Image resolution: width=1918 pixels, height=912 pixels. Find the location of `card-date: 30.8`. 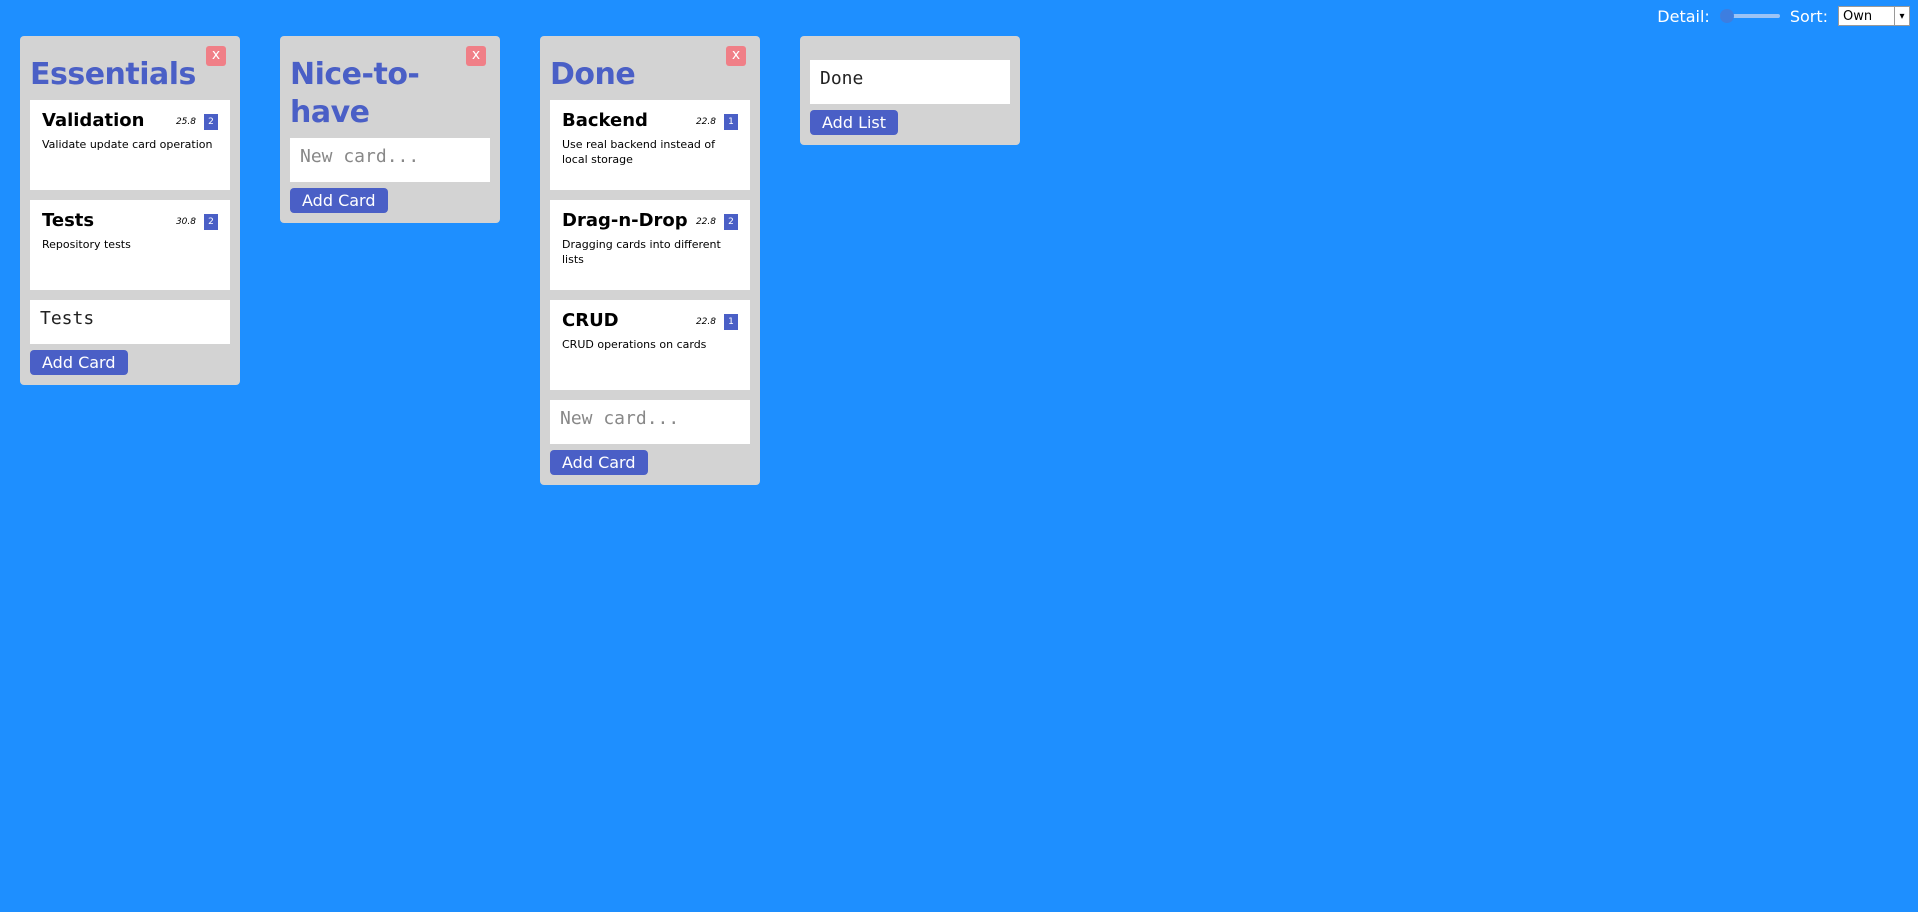

card-date: 30.8 is located at coordinates (185, 222).